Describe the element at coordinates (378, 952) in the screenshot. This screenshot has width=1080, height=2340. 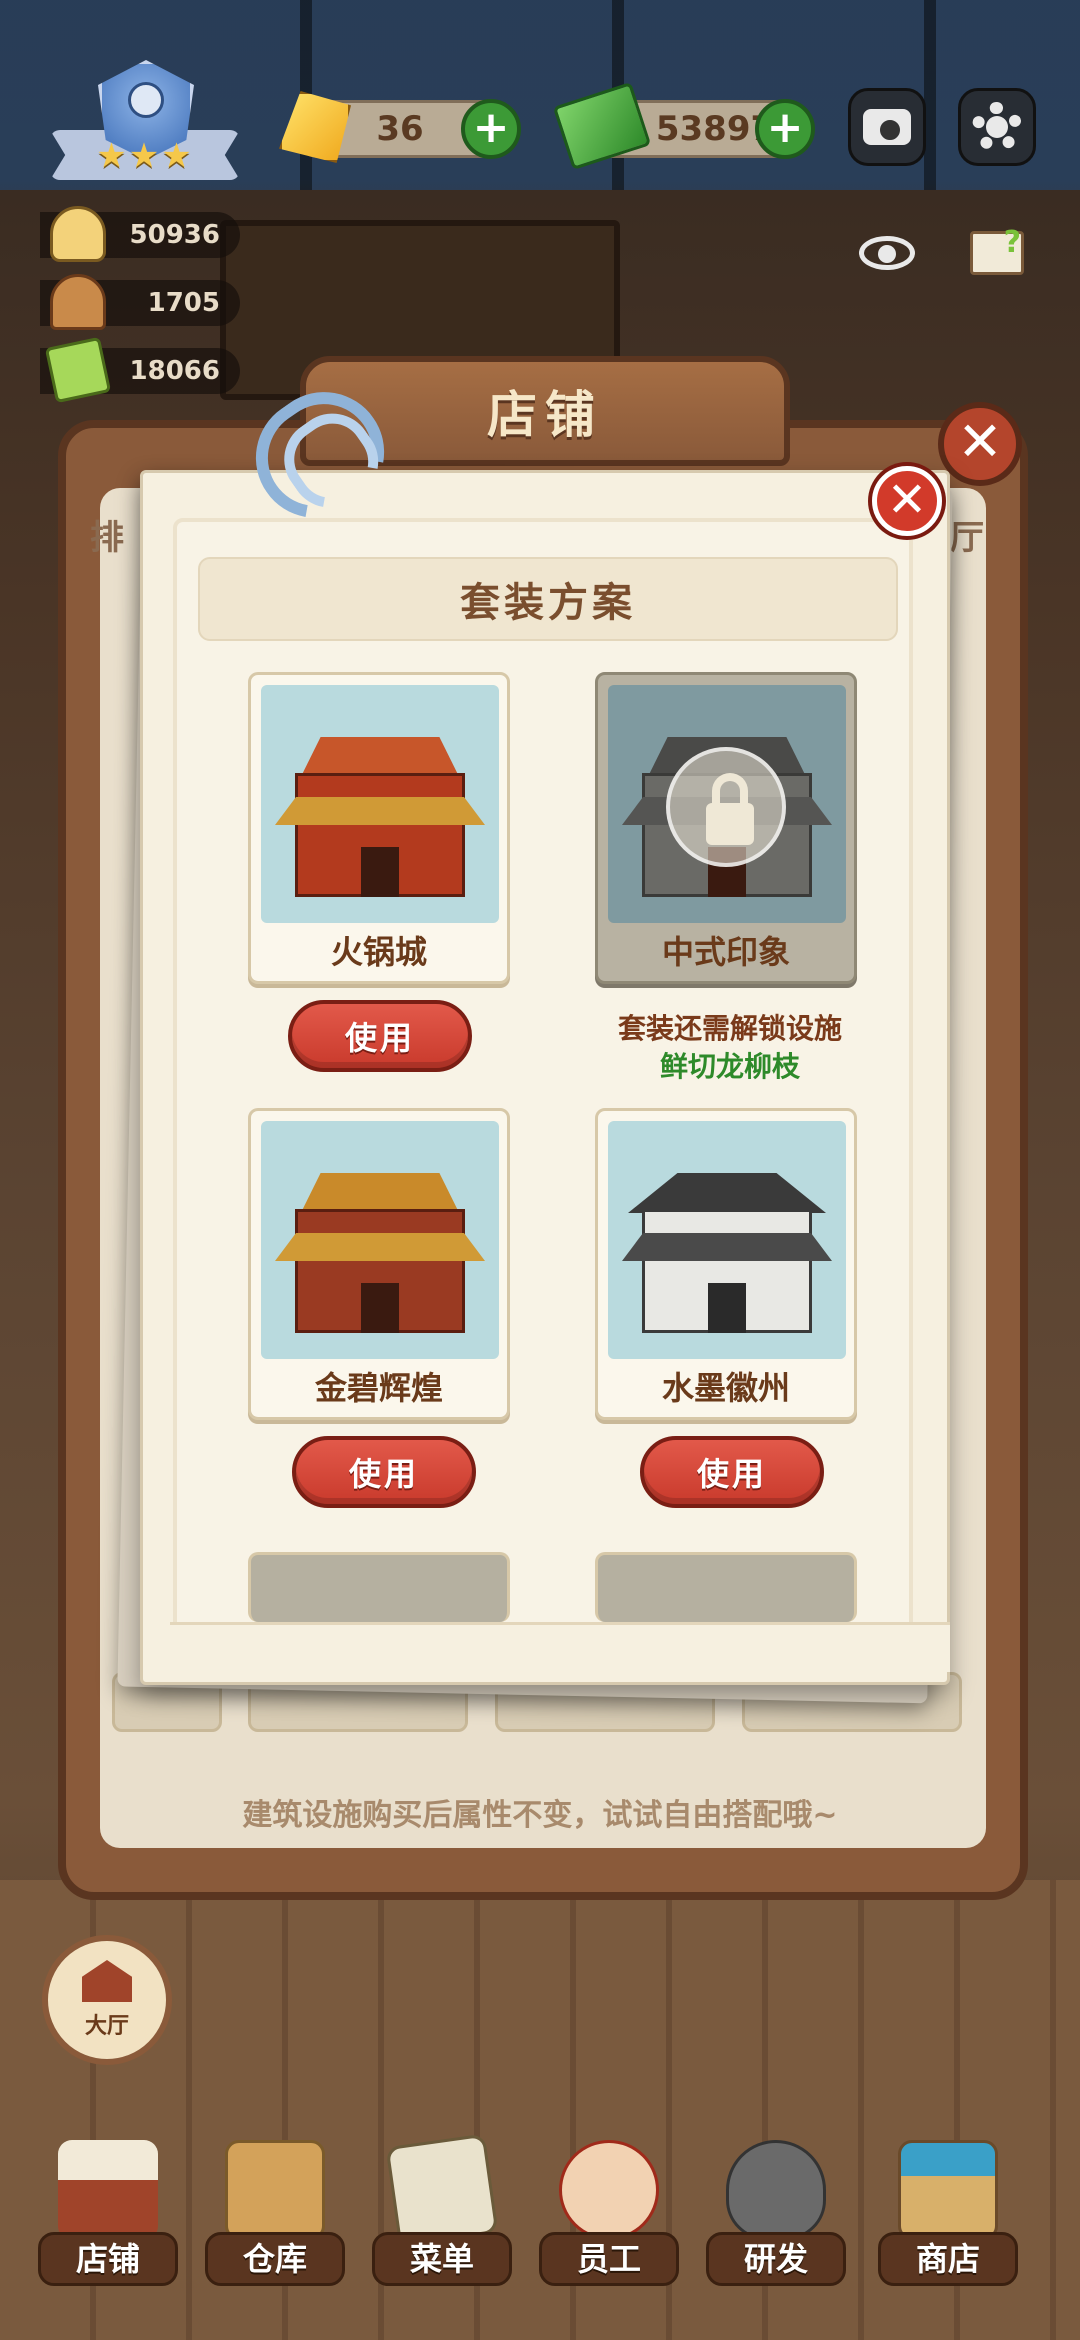
I see `scheme-card-name: 火锅城` at that location.